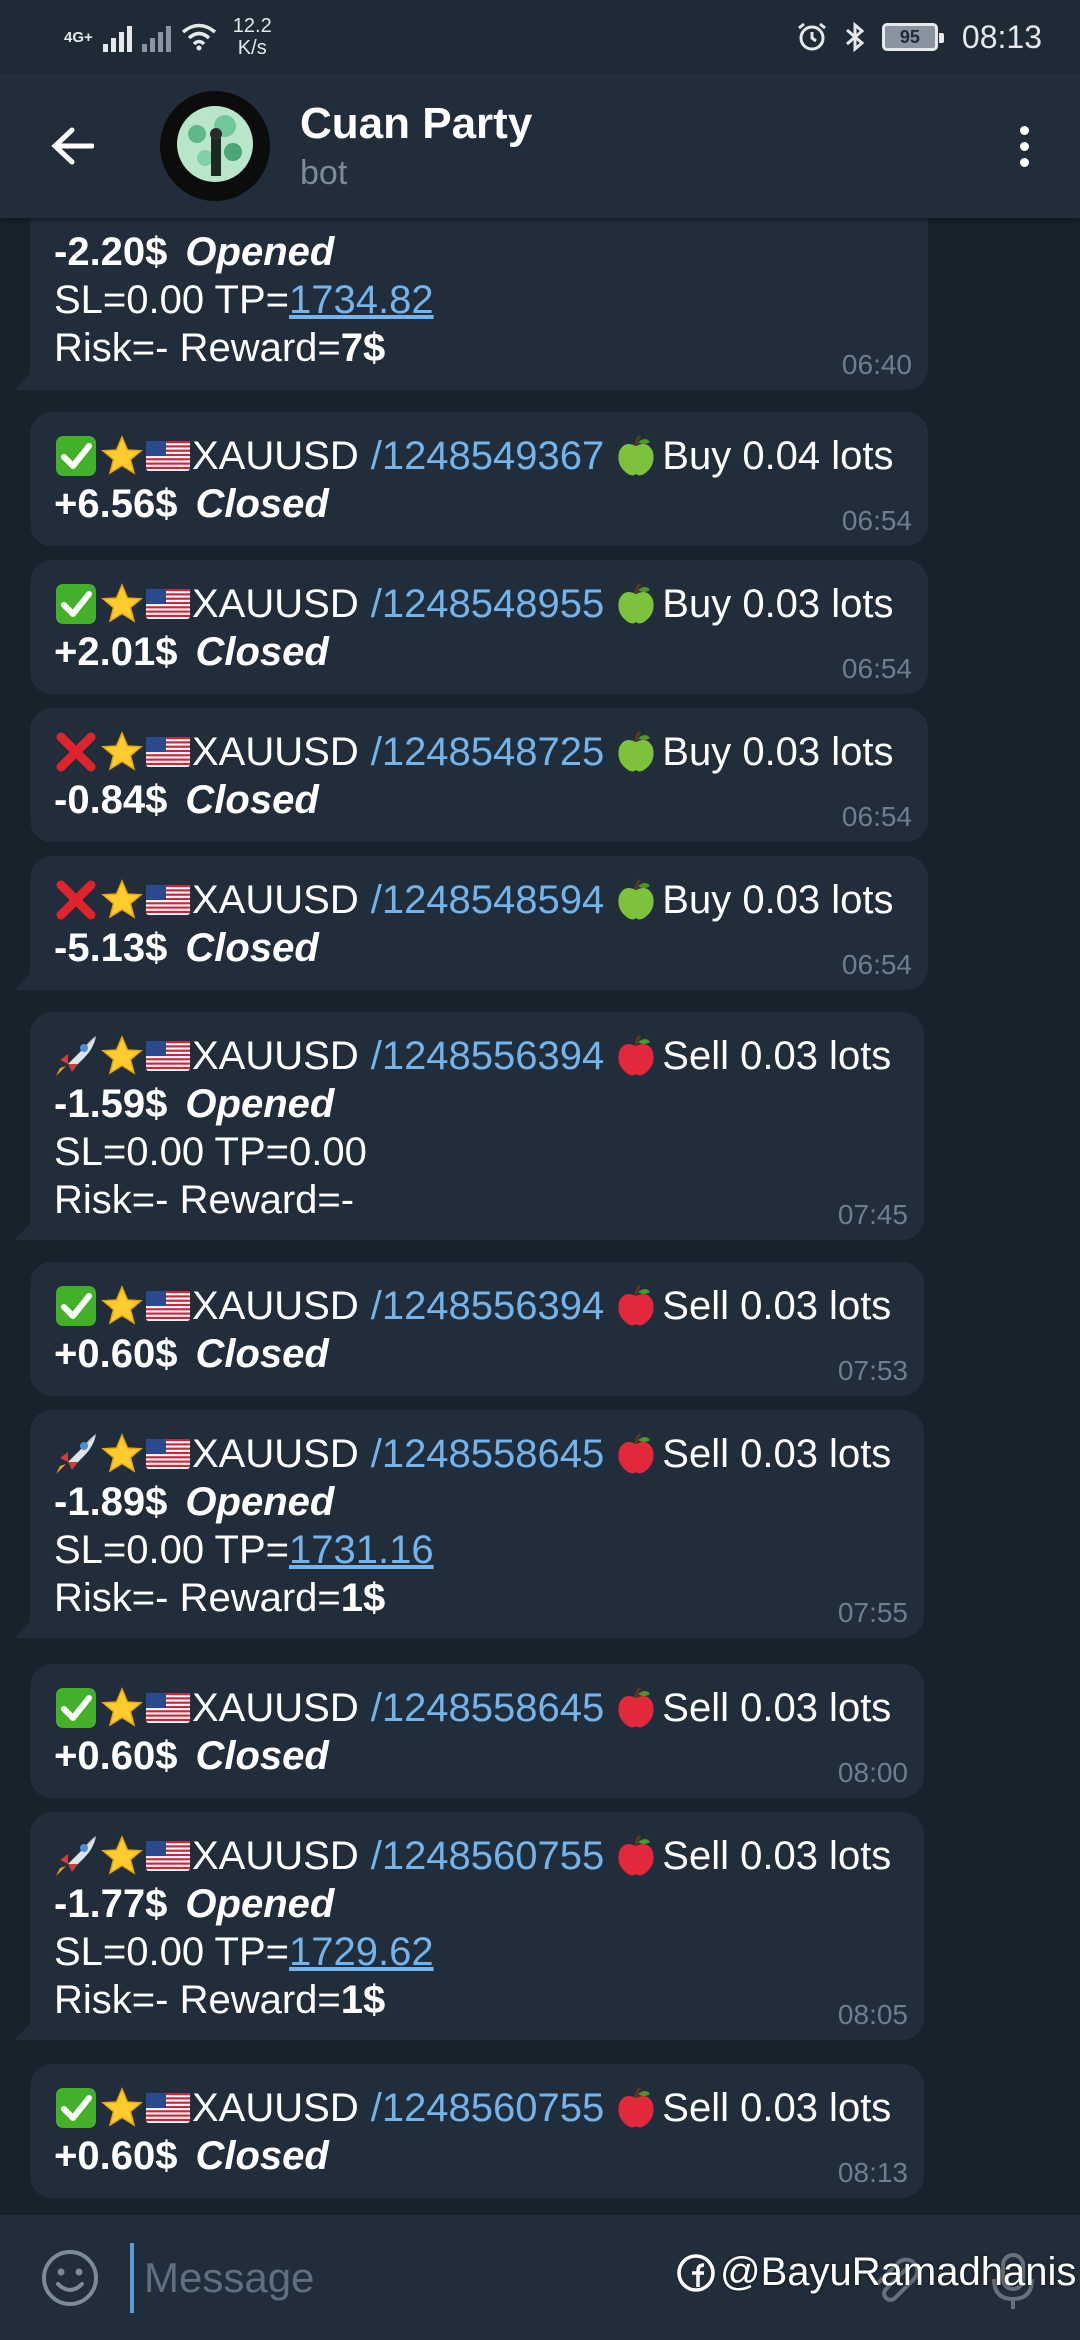  What do you see at coordinates (72, 146) in the screenshot?
I see `back-button` at bounding box center [72, 146].